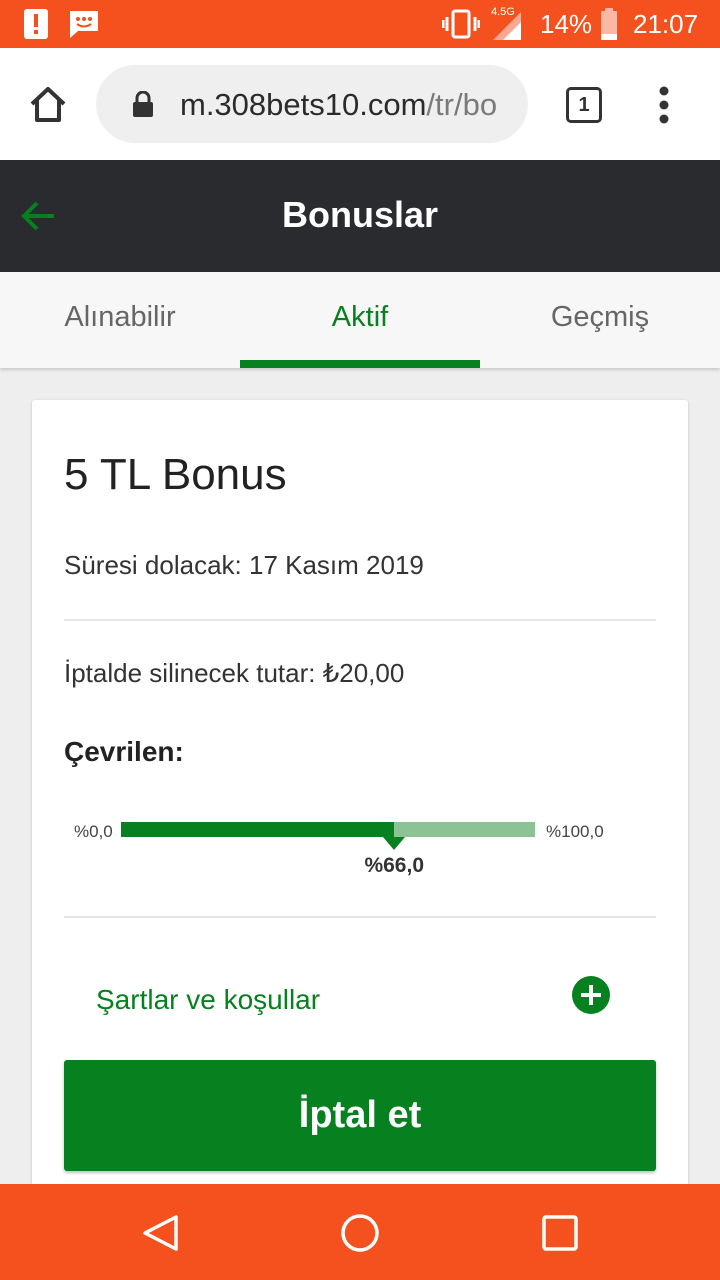 Image resolution: width=720 pixels, height=1280 pixels. I want to click on browser-toolbar: m.308bets10.com/tr/bo 1, so click(360, 104).